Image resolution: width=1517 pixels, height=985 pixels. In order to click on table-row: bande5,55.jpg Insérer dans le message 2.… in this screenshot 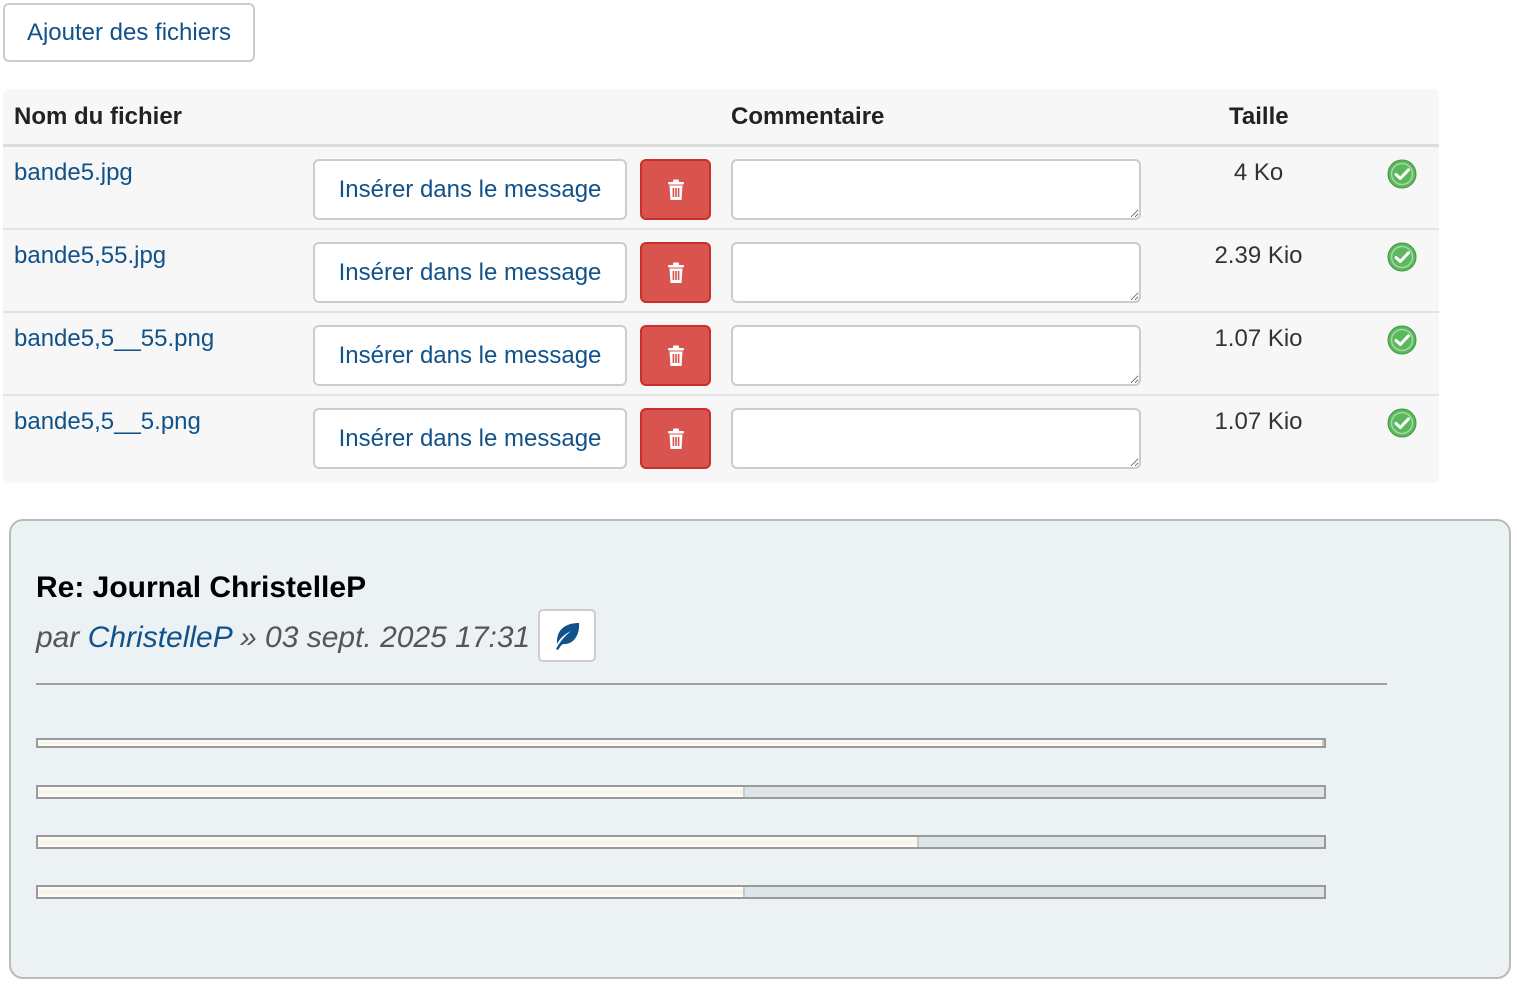, I will do `click(721, 271)`.